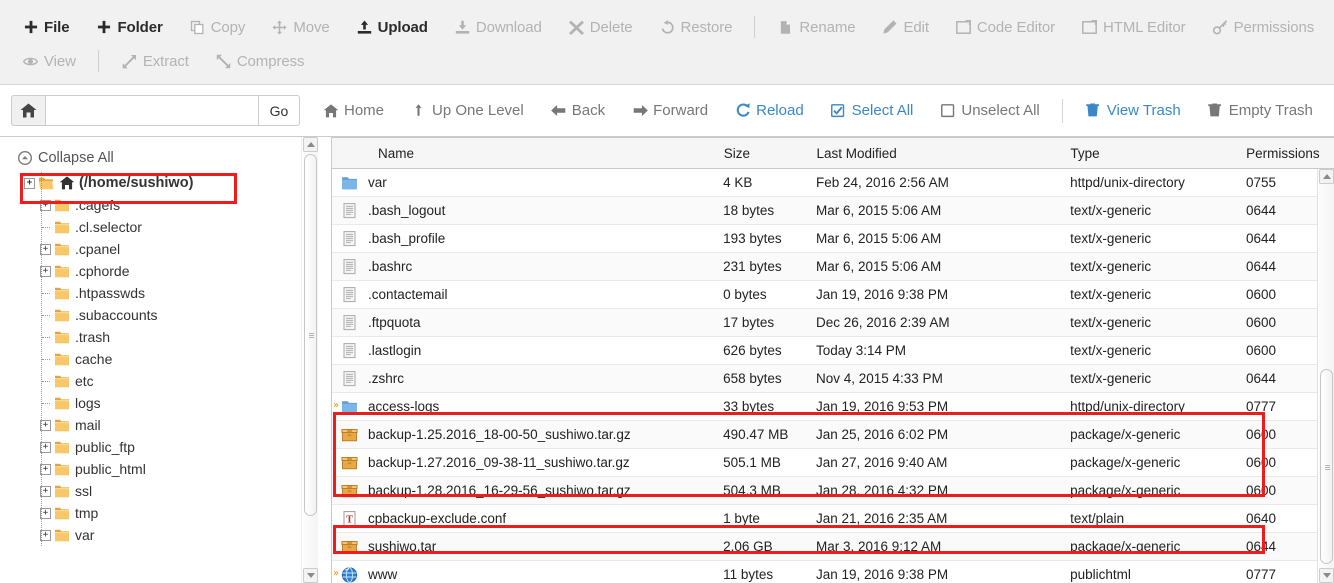 Image resolution: width=1334 pixels, height=583 pixels. What do you see at coordinates (168, 158) in the screenshot?
I see `collapse-all-button: Collapse All` at bounding box center [168, 158].